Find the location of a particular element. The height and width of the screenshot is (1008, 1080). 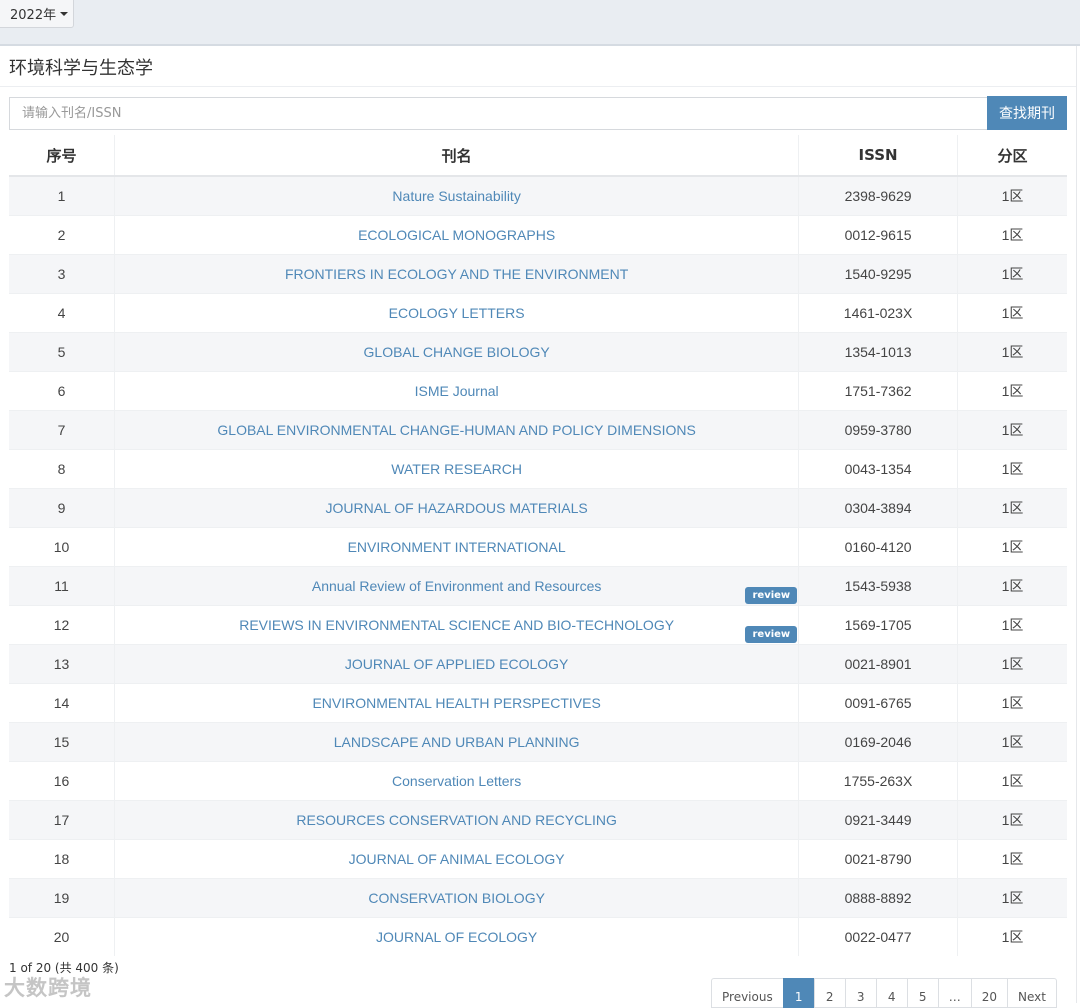

journal-link: ECOLOGICAL MONOGRAPHS is located at coordinates (456, 235).